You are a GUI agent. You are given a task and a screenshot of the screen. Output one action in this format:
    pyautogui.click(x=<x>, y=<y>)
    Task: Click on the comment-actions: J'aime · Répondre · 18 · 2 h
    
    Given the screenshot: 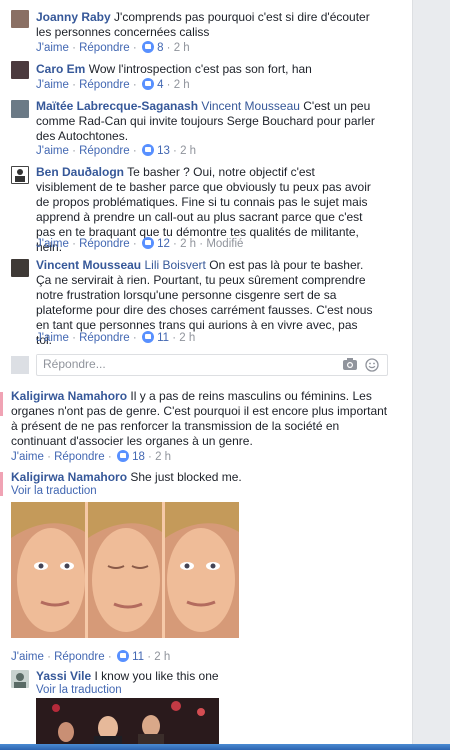 What is the action you would take?
    pyautogui.click(x=91, y=456)
    